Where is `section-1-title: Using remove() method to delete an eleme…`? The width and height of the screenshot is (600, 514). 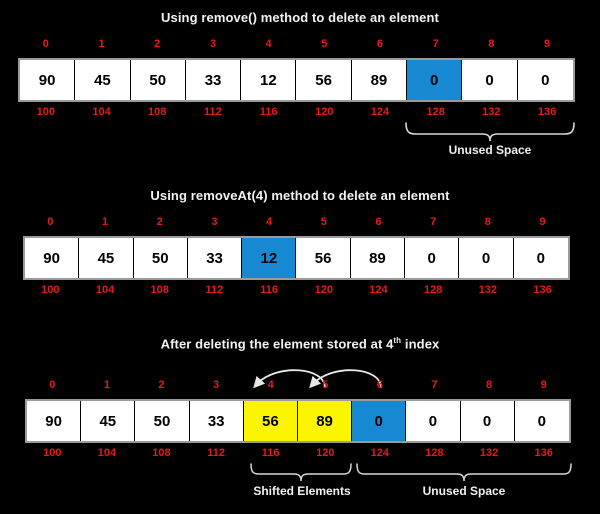
section-1-title: Using remove() method to delete an eleme… is located at coordinates (300, 17).